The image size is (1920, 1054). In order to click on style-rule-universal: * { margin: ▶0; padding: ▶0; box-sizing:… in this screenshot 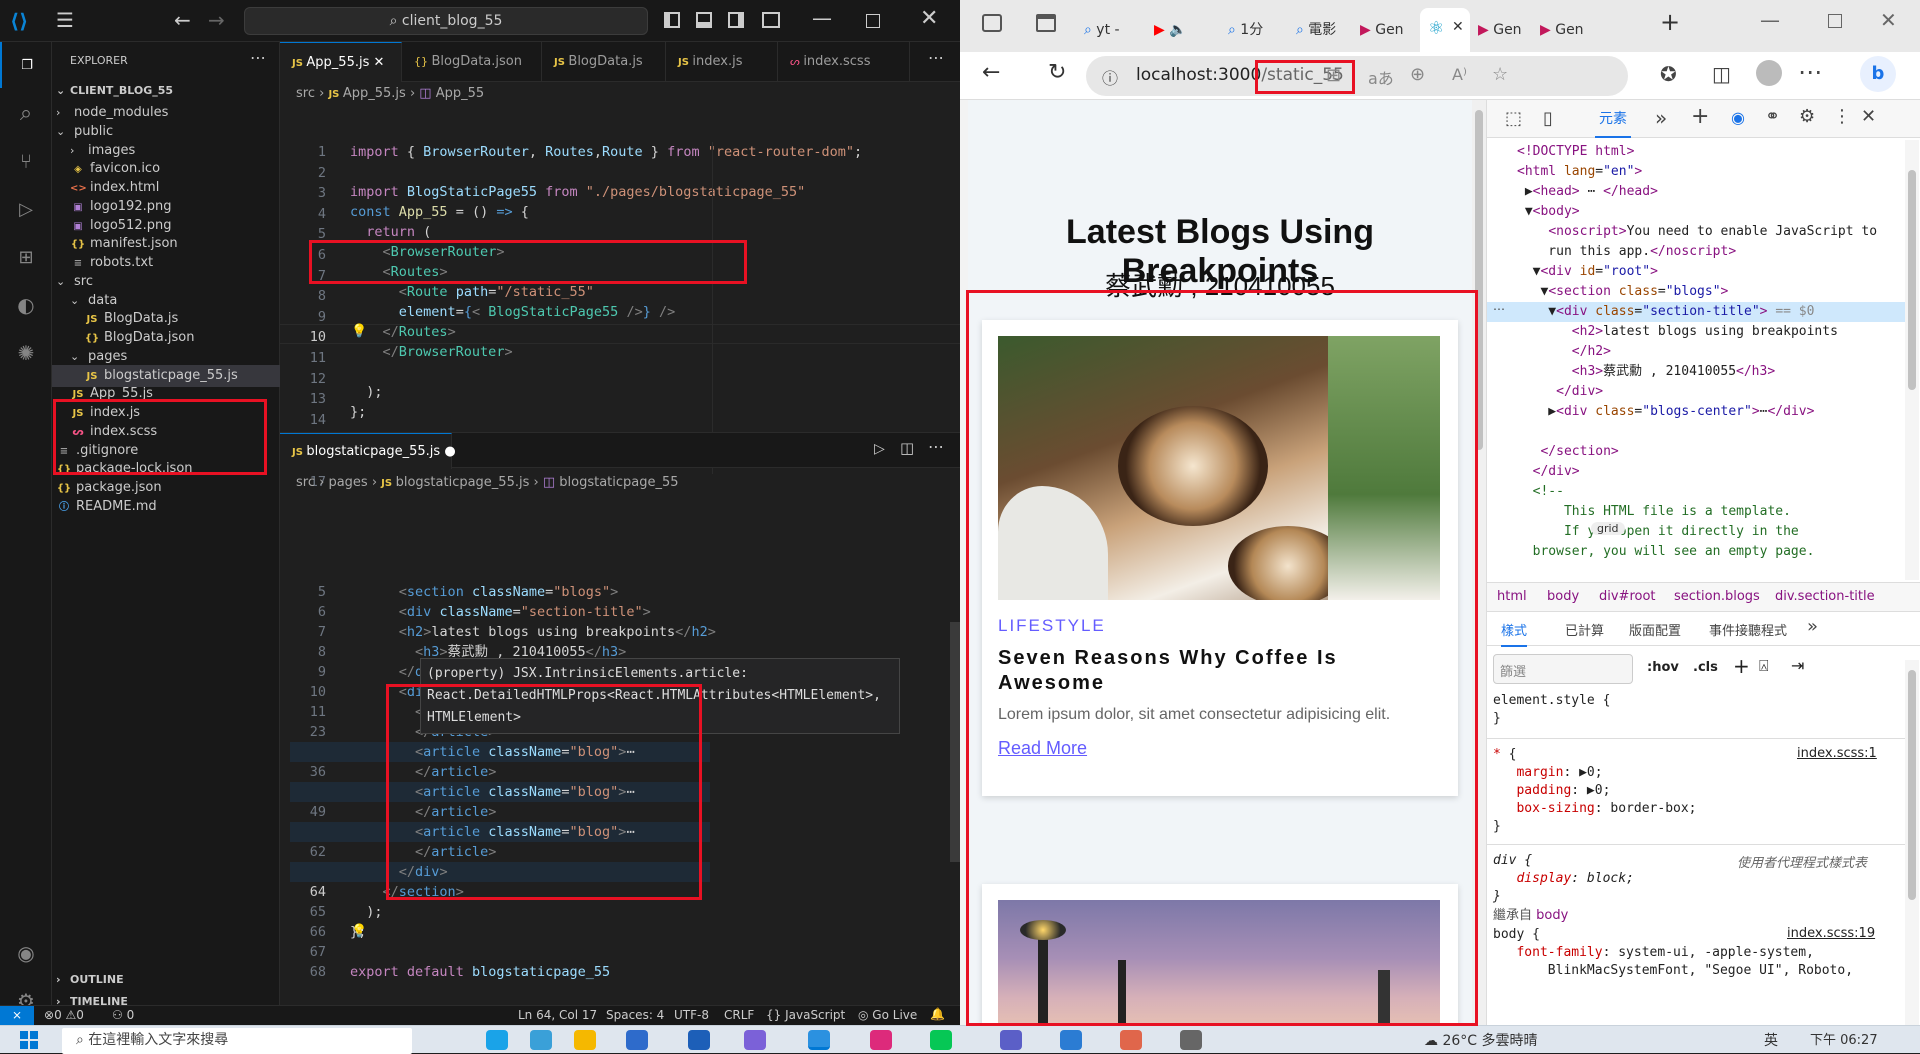, I will do `click(1595, 791)`.